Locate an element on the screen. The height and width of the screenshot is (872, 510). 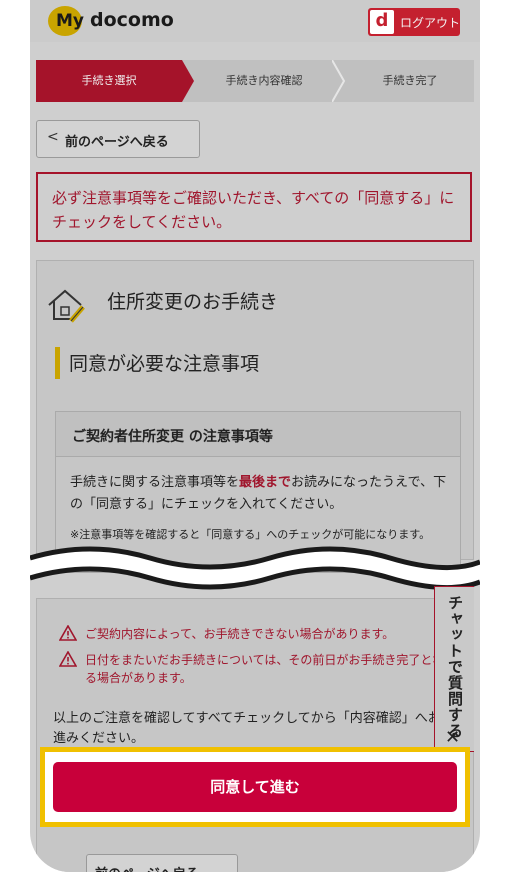
back-label: 前のページへ戻る is located at coordinates (117, 142).